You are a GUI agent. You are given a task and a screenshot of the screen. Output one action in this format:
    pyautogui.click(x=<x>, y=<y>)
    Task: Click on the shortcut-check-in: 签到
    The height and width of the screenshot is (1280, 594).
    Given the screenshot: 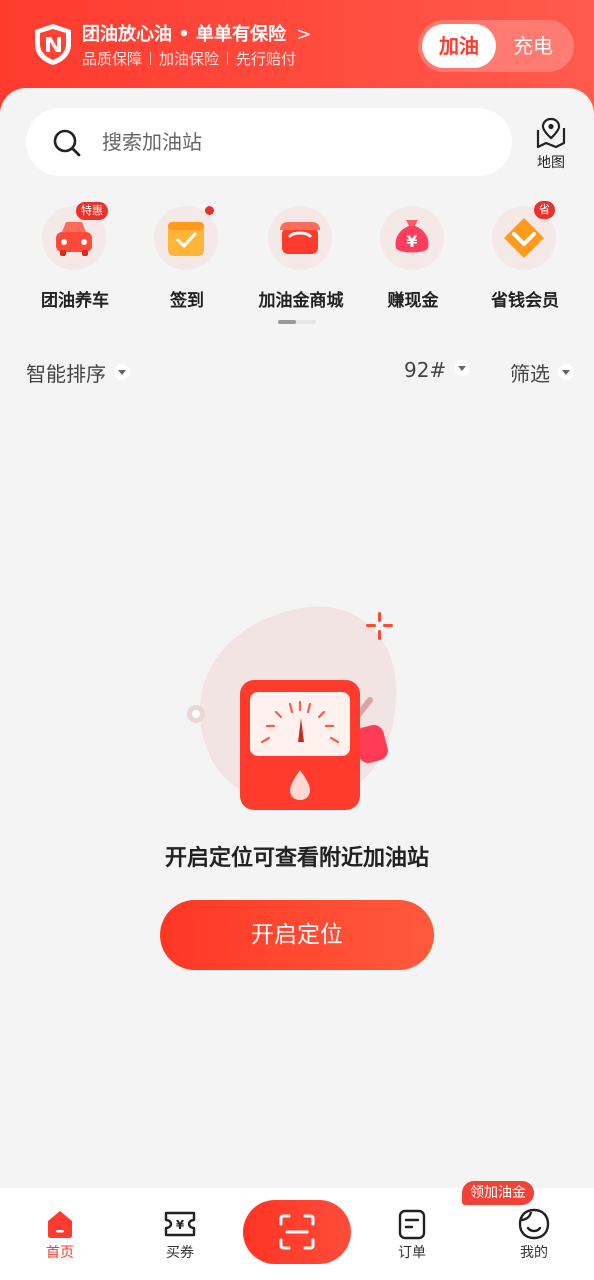 What is the action you would take?
    pyautogui.click(x=187, y=264)
    